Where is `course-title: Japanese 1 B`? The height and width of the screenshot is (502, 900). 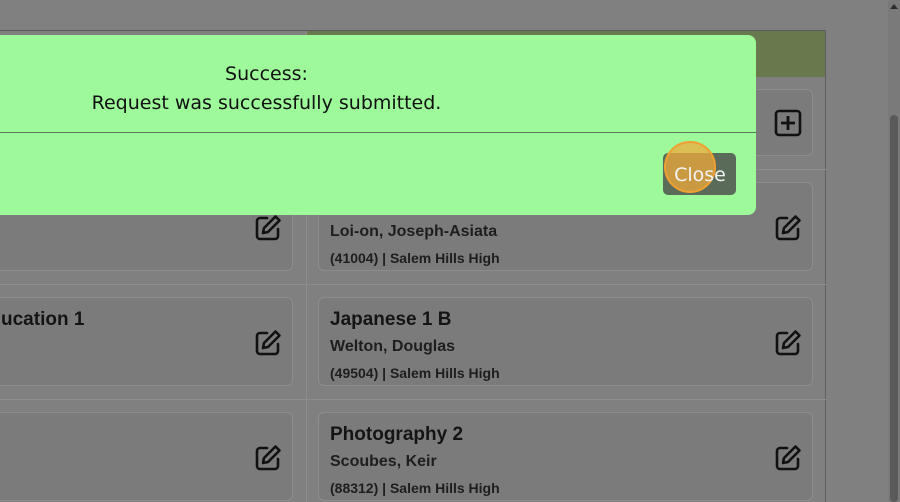 course-title: Japanese 1 B is located at coordinates (391, 319).